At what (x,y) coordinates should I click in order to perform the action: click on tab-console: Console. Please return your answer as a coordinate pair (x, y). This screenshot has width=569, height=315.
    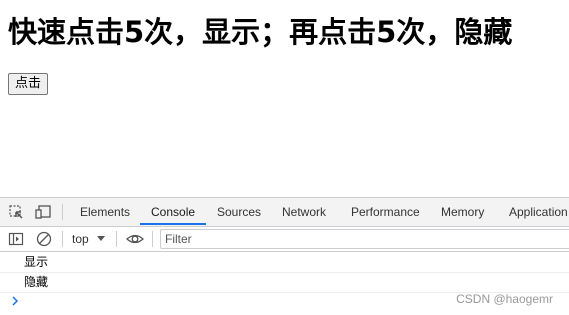
    Looking at the image, I should click on (173, 212).